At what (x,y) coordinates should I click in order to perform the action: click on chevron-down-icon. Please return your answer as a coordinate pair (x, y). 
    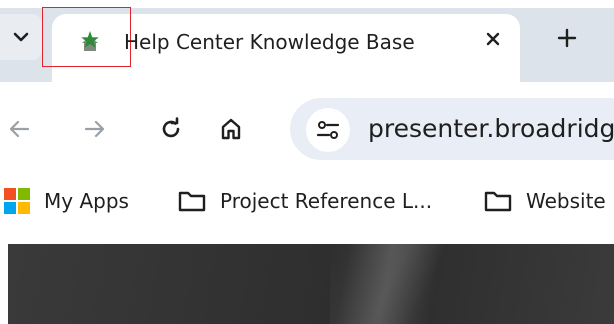
    Looking at the image, I should click on (21, 37).